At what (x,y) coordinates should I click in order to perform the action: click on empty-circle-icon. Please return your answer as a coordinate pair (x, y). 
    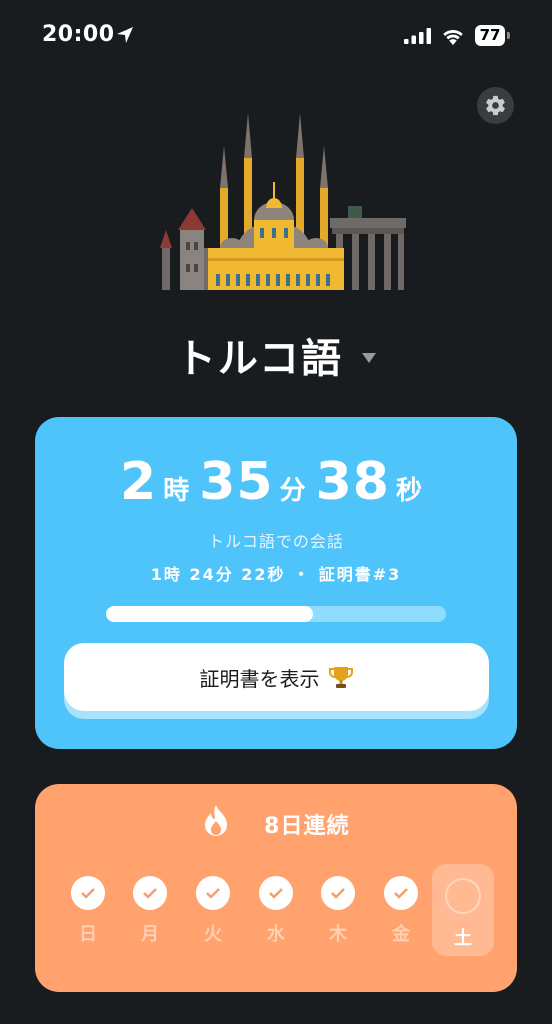
    Looking at the image, I should click on (463, 896).